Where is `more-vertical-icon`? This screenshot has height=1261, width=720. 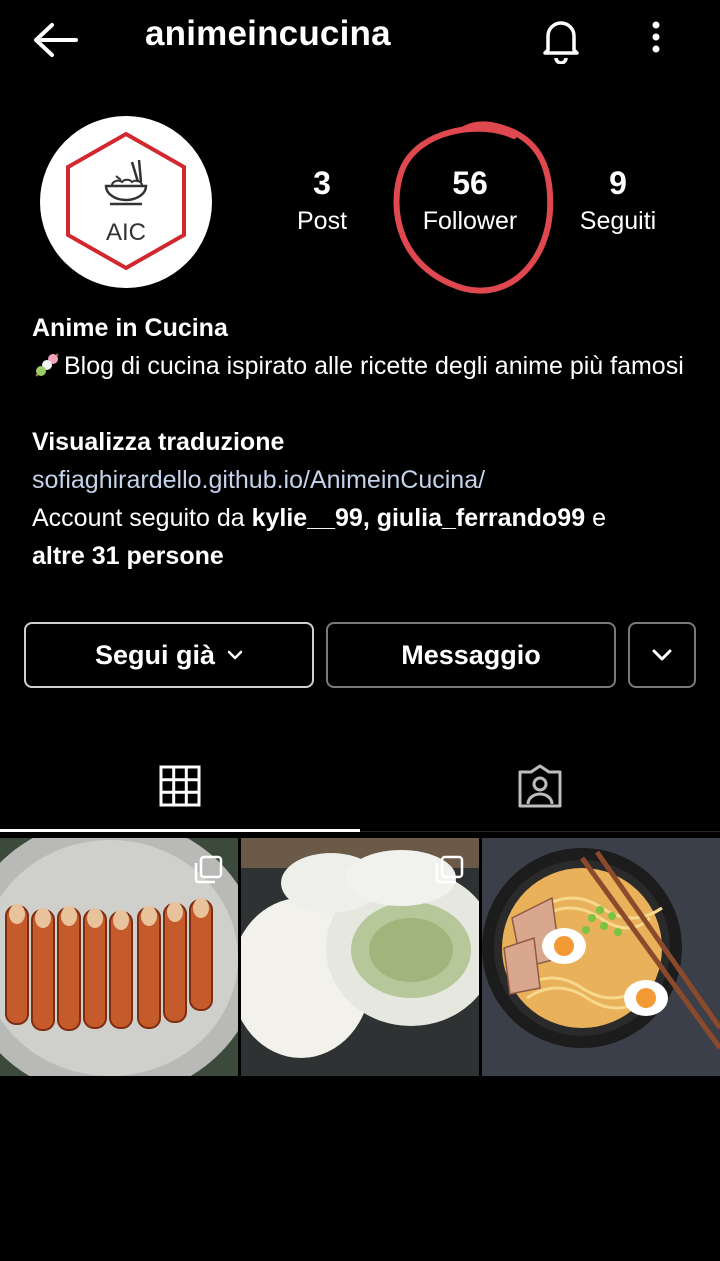 more-vertical-icon is located at coordinates (656, 38).